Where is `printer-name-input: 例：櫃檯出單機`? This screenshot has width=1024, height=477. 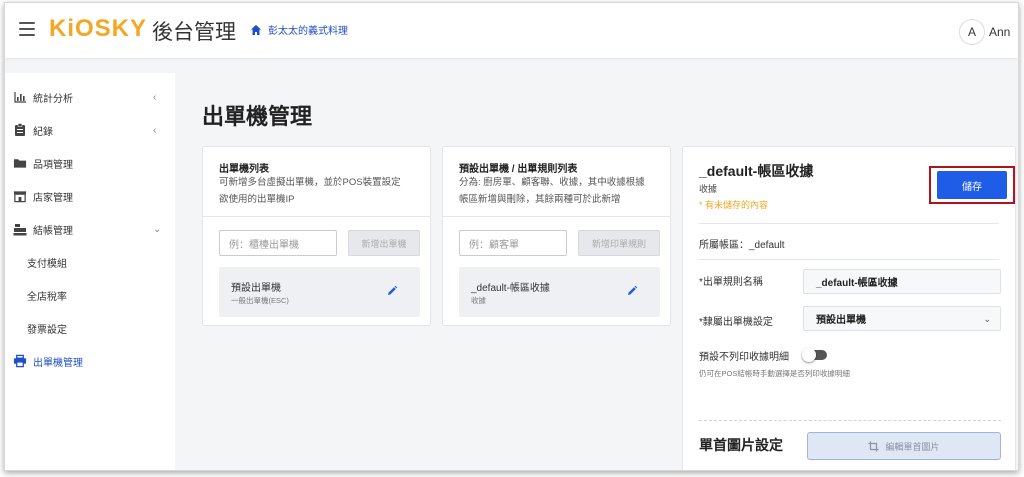 printer-name-input: 例：櫃檯出單機 is located at coordinates (278, 243).